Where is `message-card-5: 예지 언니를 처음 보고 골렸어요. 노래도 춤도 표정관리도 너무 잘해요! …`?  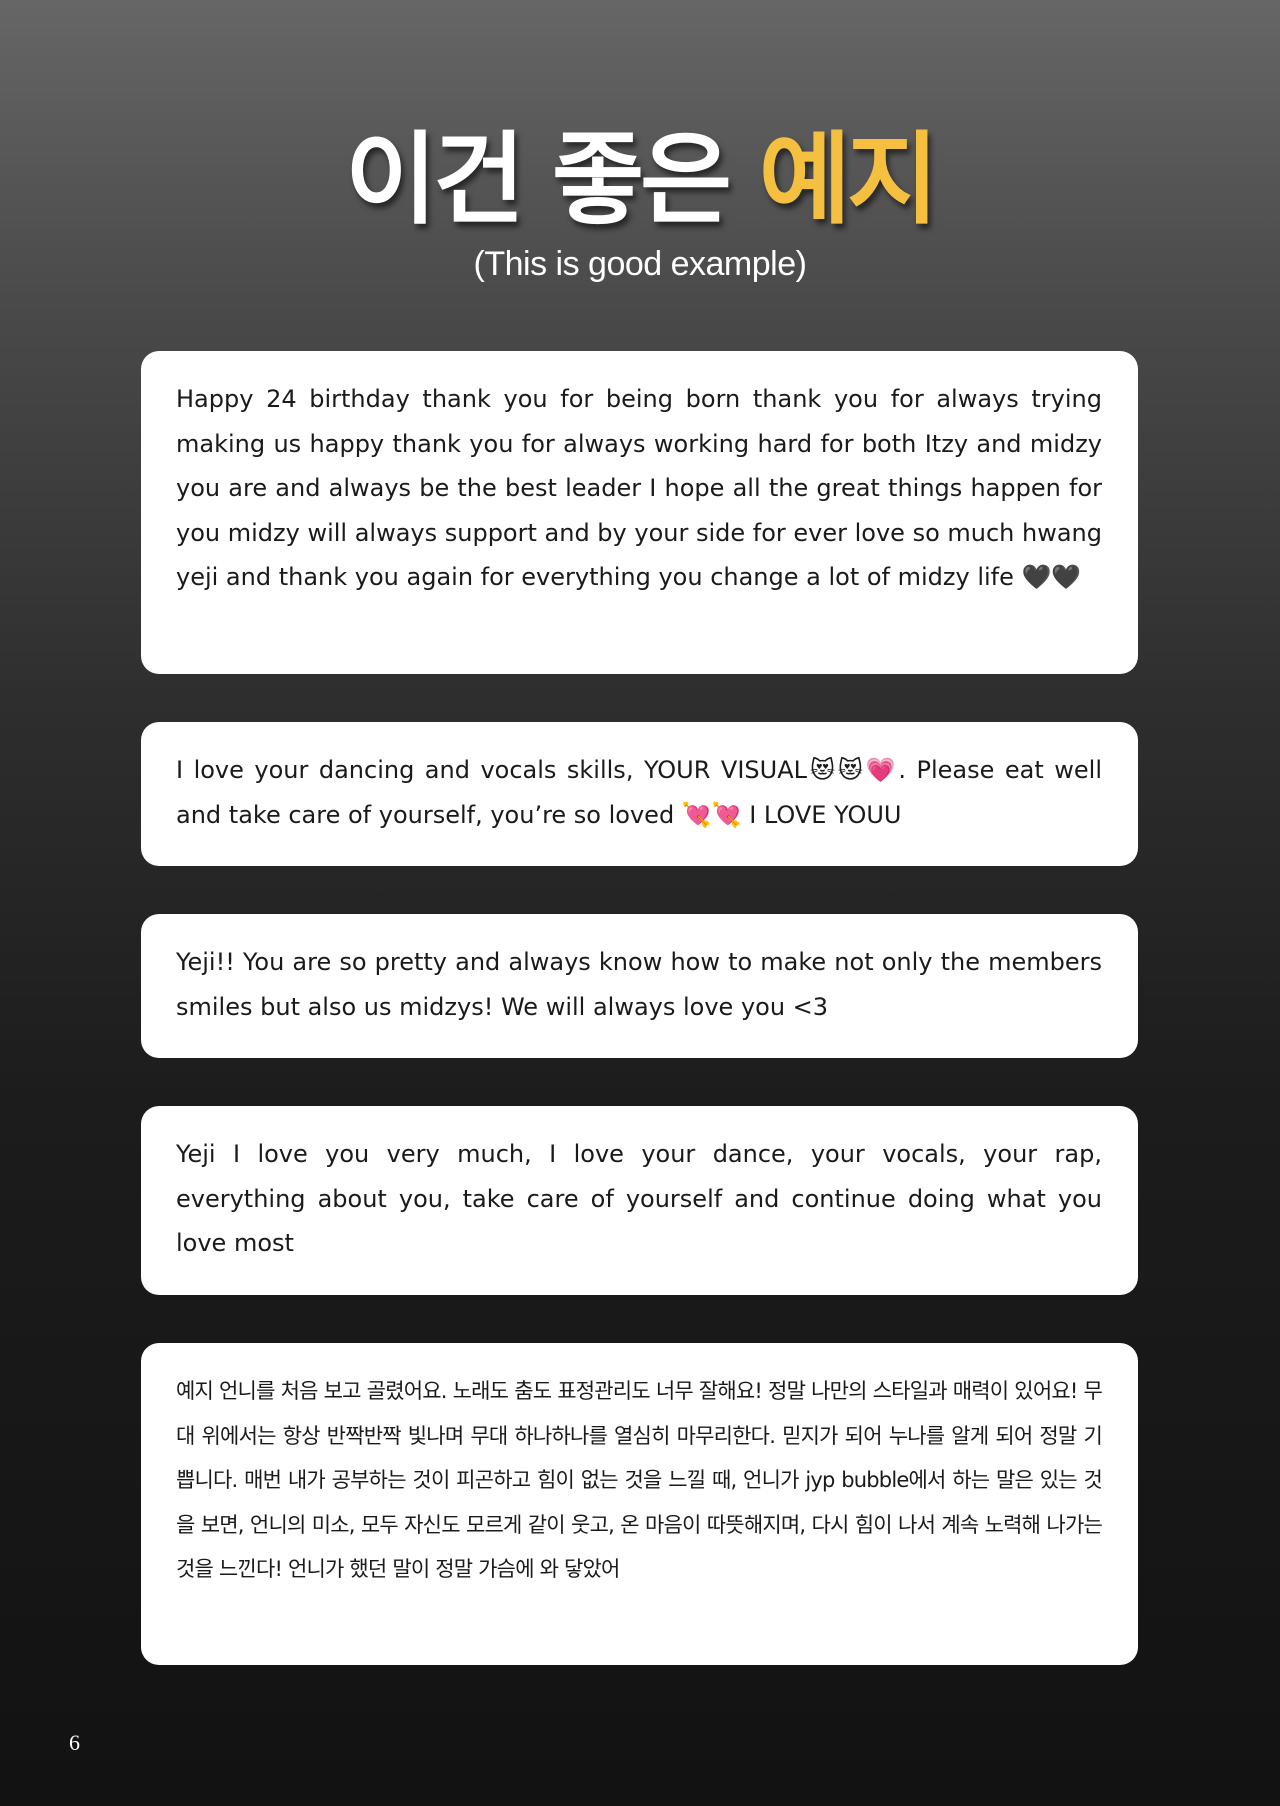
message-card-5: 예지 언니를 처음 보고 골렸어요. 노래도 춤도 표정관리도 너무 잘해요! … is located at coordinates (639, 1504).